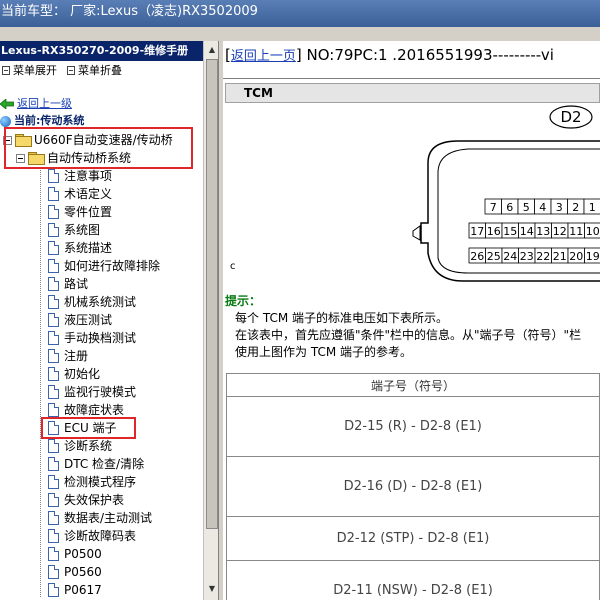 Image resolution: width=600 pixels, height=600 pixels. I want to click on tree-item-label: 零件位置, so click(88, 212).